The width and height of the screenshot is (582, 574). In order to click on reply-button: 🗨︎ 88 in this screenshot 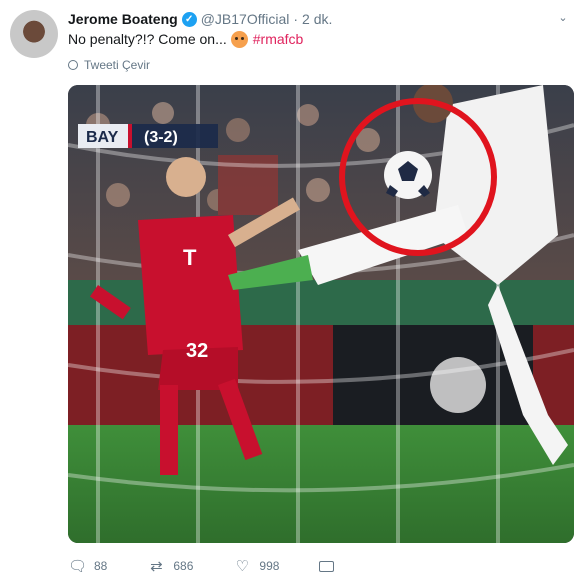, I will do `click(87, 565)`.